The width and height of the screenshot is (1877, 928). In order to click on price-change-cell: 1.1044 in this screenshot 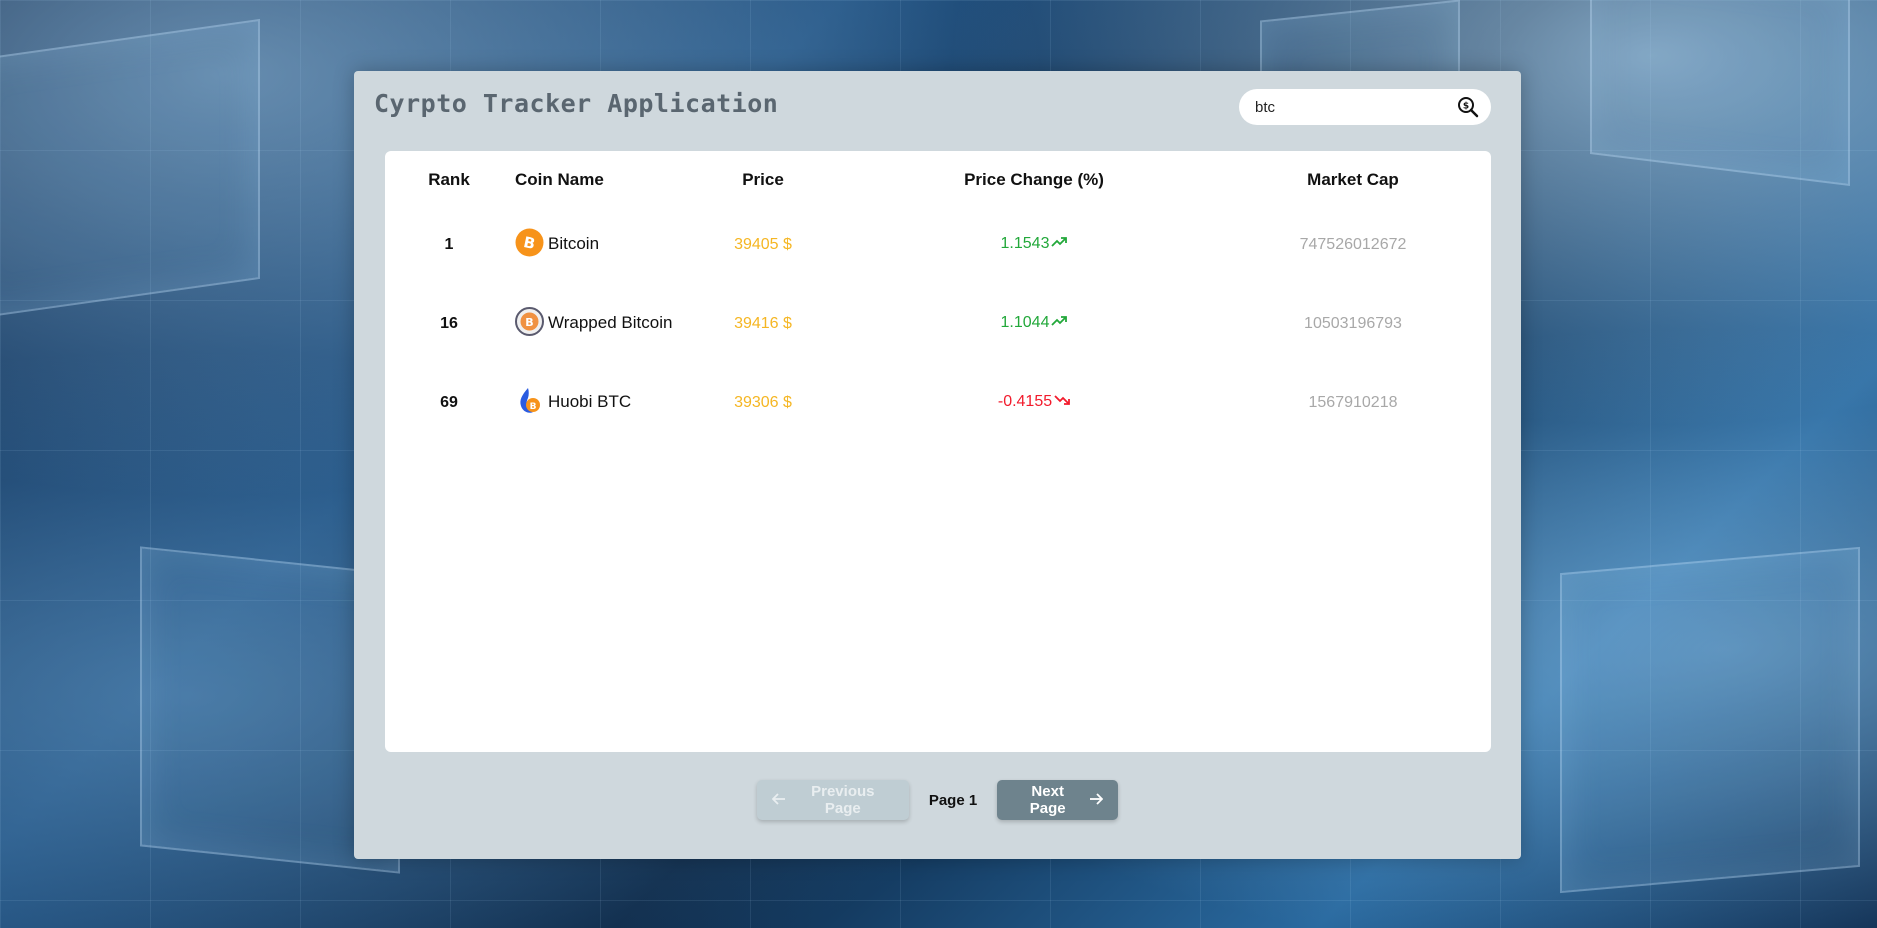, I will do `click(1034, 323)`.